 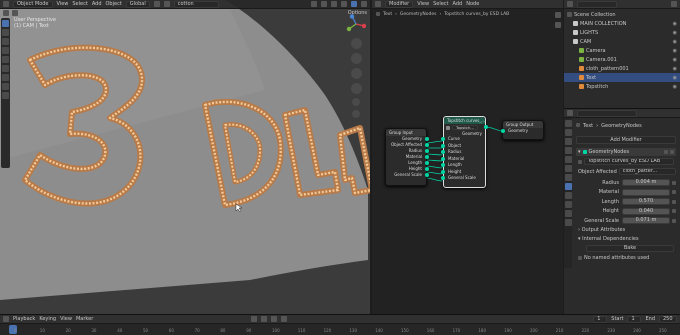 What do you see at coordinates (334, 4) in the screenshot?
I see `overlay-icon` at bounding box center [334, 4].